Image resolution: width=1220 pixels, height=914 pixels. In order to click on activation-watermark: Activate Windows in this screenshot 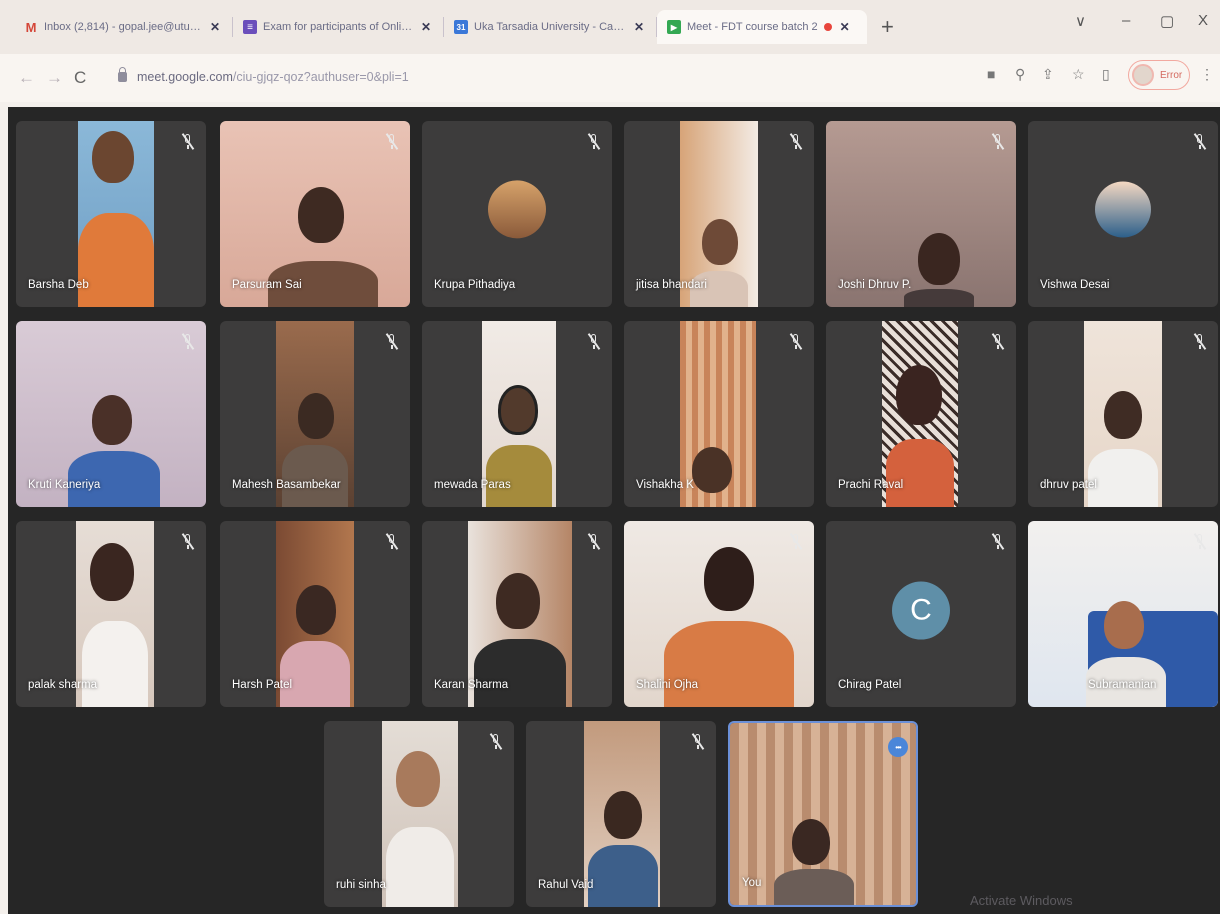, I will do `click(1021, 900)`.